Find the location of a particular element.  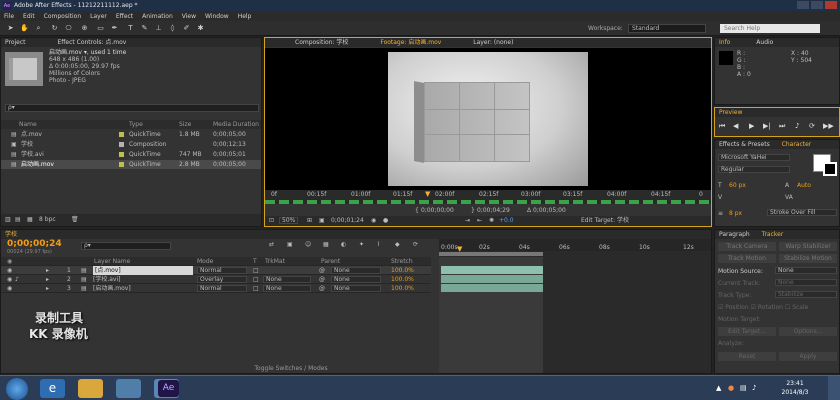

after-effects-taskbar-icon: Ae is located at coordinates (168, 388).